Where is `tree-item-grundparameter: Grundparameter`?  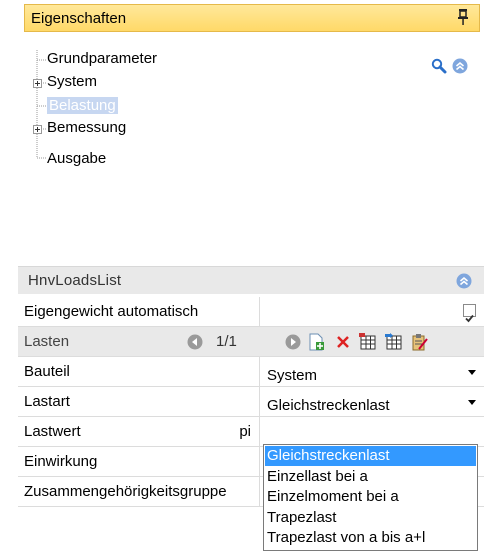 tree-item-grundparameter: Grundparameter is located at coordinates (102, 59).